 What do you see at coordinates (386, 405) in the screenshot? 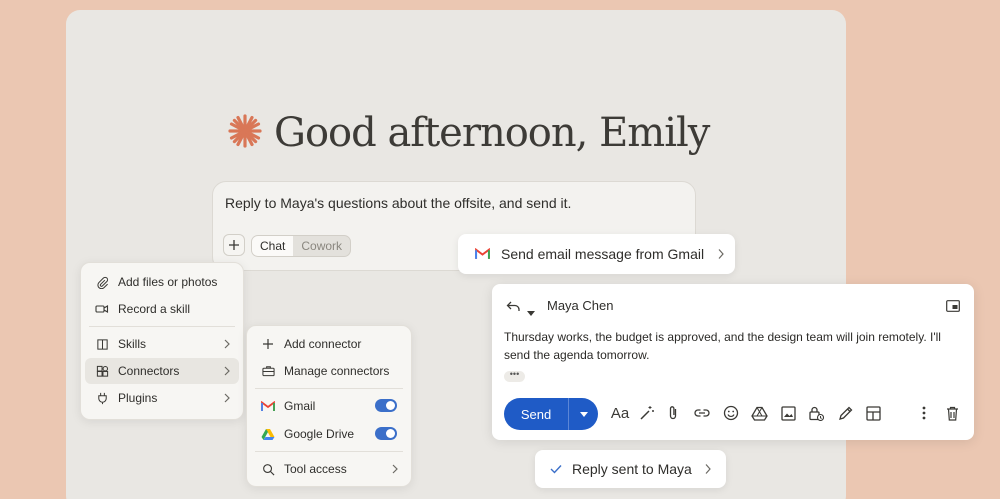
I see `gmail-toggle` at bounding box center [386, 405].